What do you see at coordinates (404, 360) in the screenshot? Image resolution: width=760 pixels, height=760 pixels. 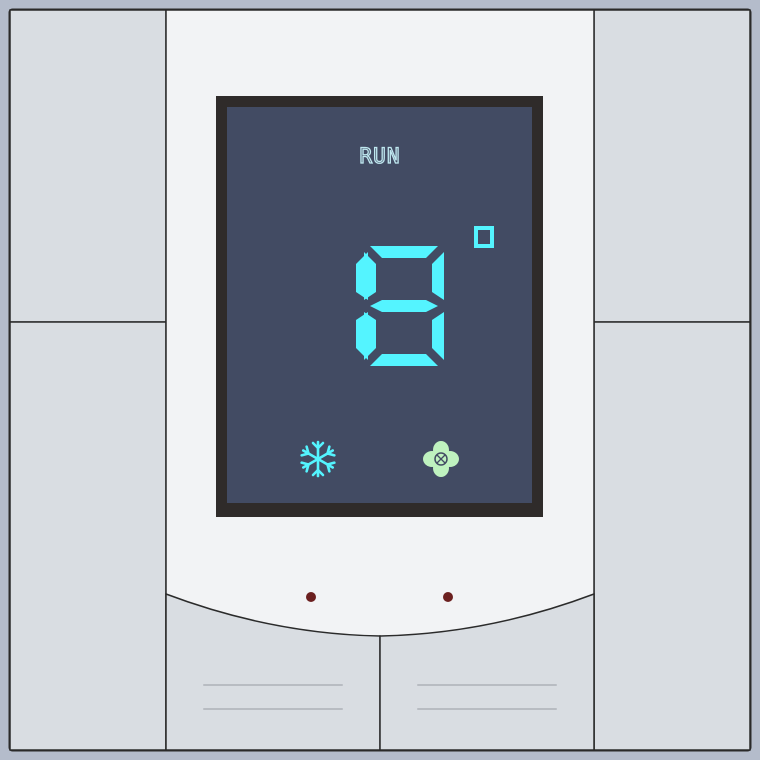 I see `segment-d` at bounding box center [404, 360].